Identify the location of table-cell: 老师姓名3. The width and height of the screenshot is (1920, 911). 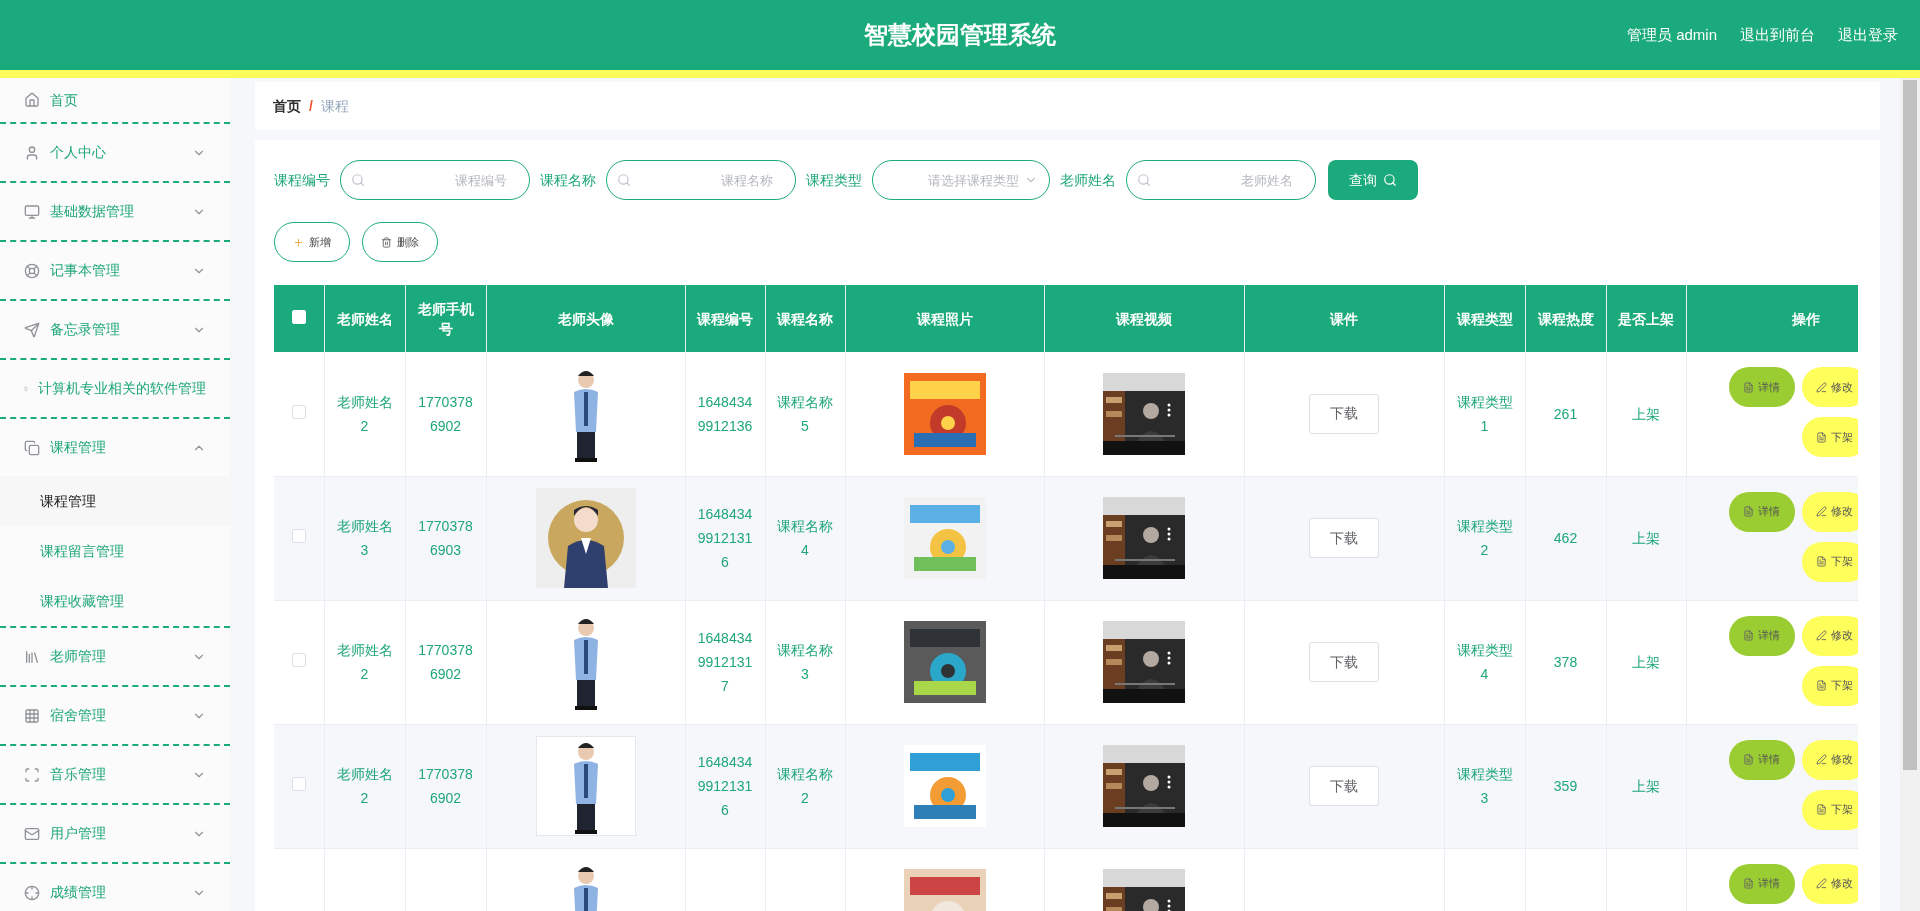
(364, 538).